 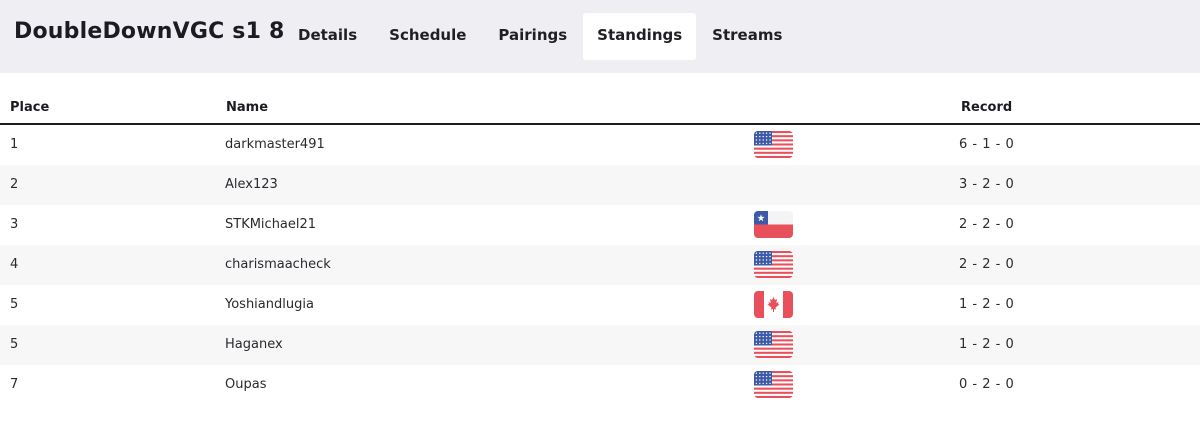 What do you see at coordinates (640, 36) in the screenshot?
I see `tab-standings: Standings` at bounding box center [640, 36].